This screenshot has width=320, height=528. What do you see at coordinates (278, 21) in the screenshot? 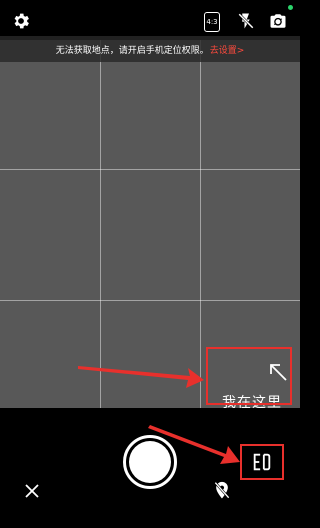
I see `camera-switch-icon` at bounding box center [278, 21].